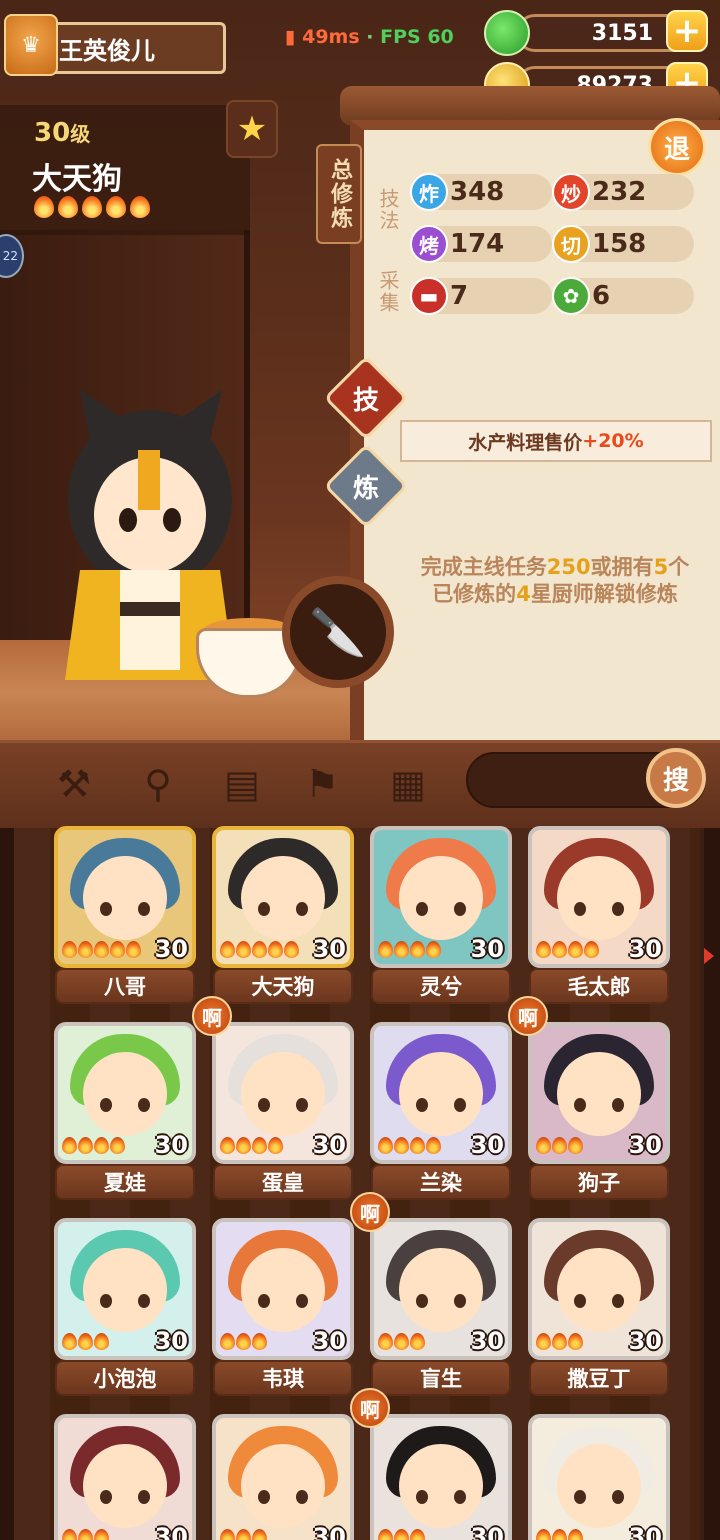 The width and height of the screenshot is (720, 1540). What do you see at coordinates (677, 147) in the screenshot?
I see `exit-button: 退` at bounding box center [677, 147].